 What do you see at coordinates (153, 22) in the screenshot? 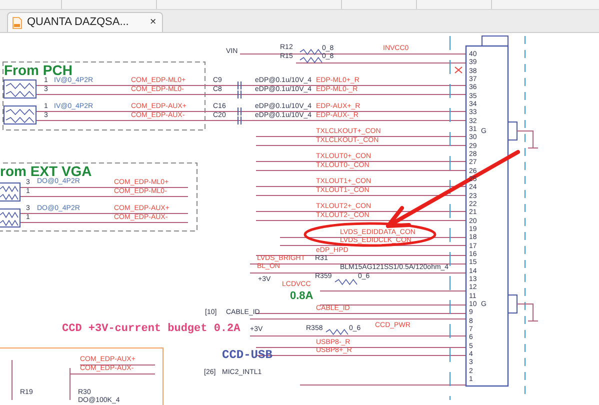
I see `close-button: ×` at bounding box center [153, 22].